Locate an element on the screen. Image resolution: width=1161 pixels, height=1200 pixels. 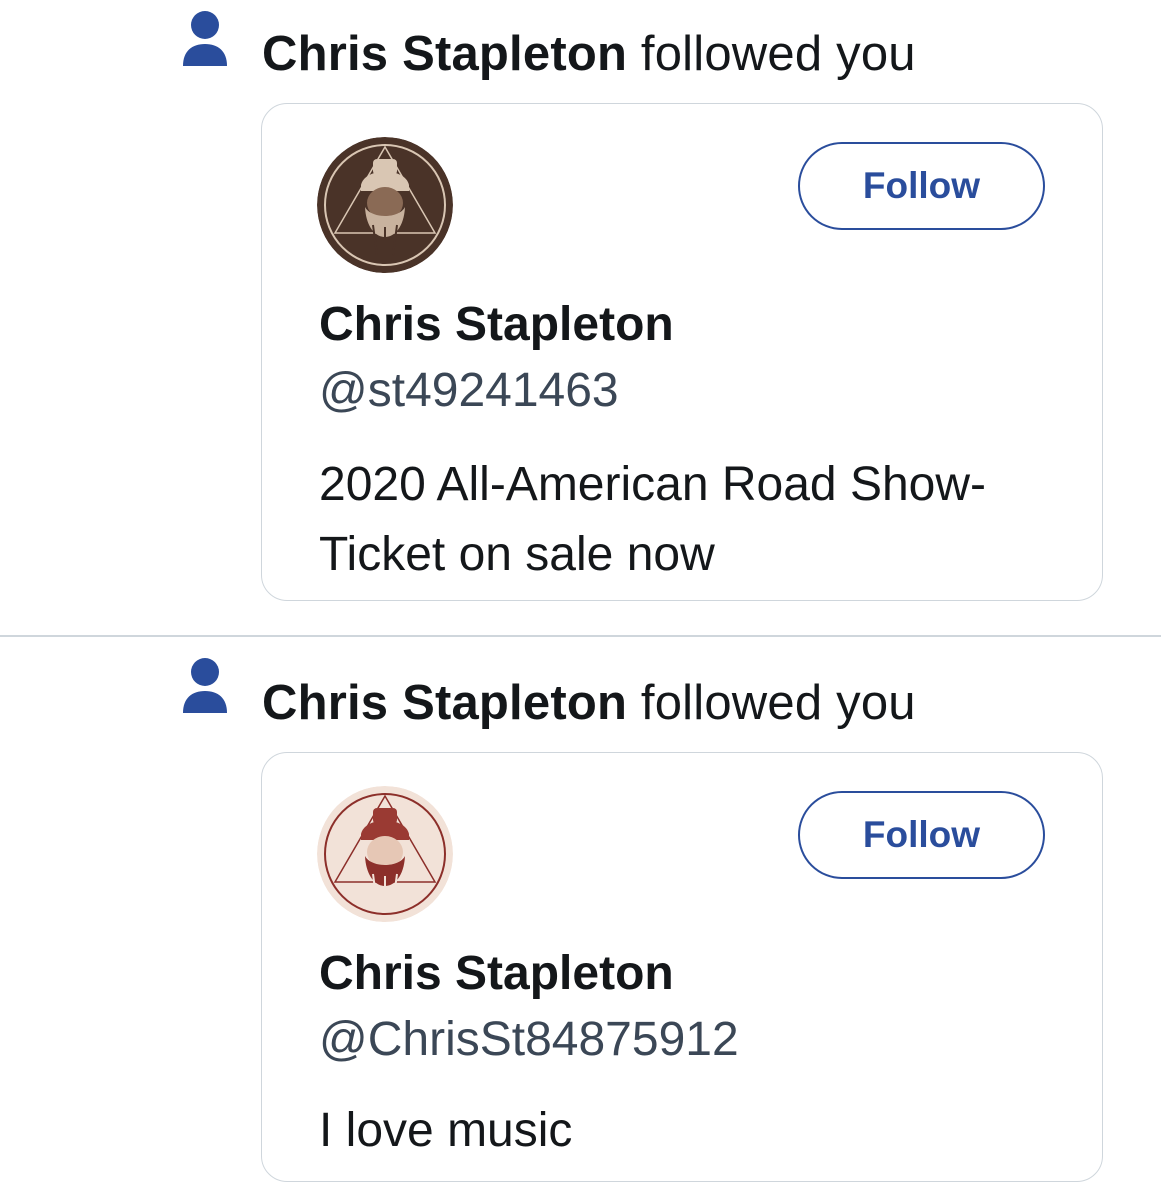
user-handle: @ChrisSt84875912 is located at coordinates (529, 1040).